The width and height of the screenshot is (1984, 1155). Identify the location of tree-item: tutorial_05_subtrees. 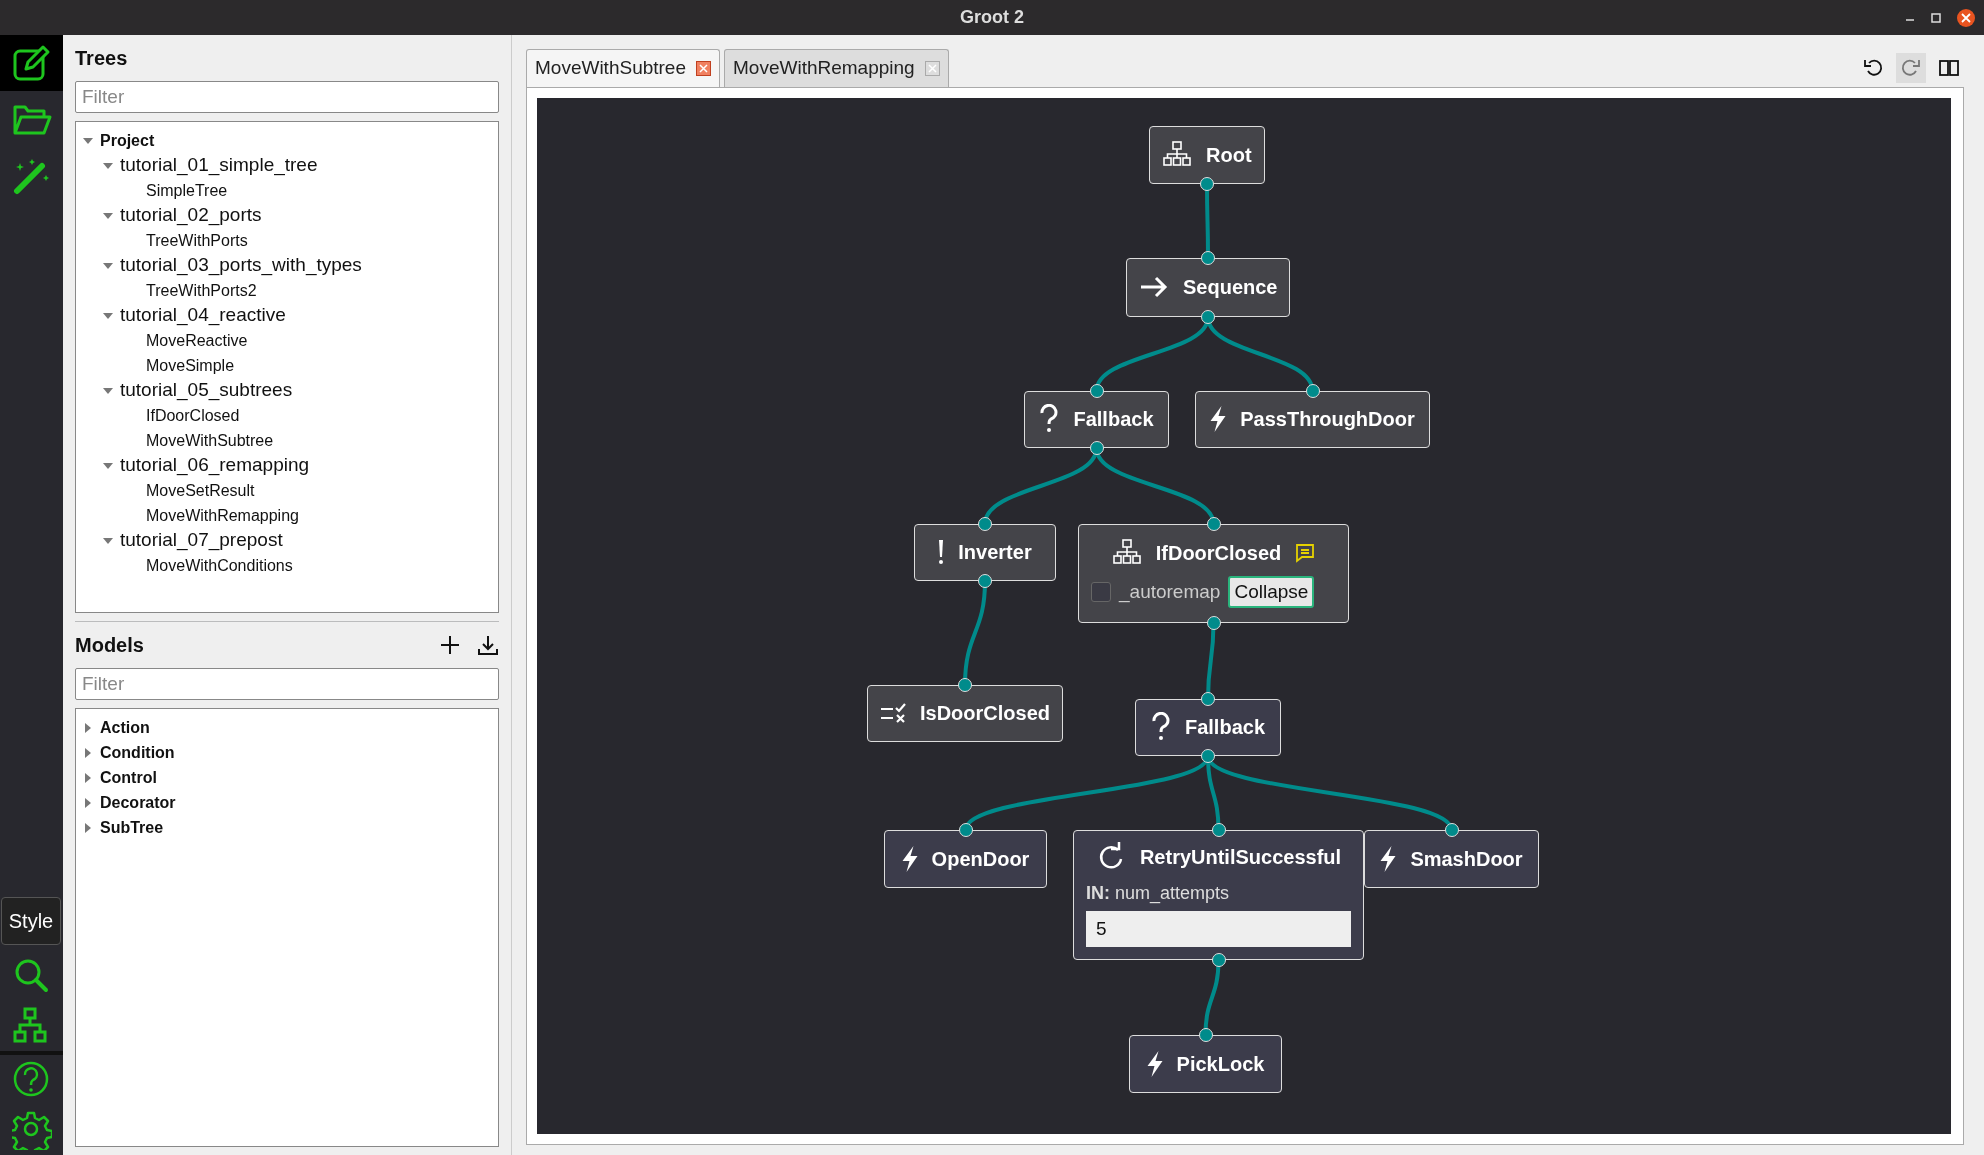
(206, 390).